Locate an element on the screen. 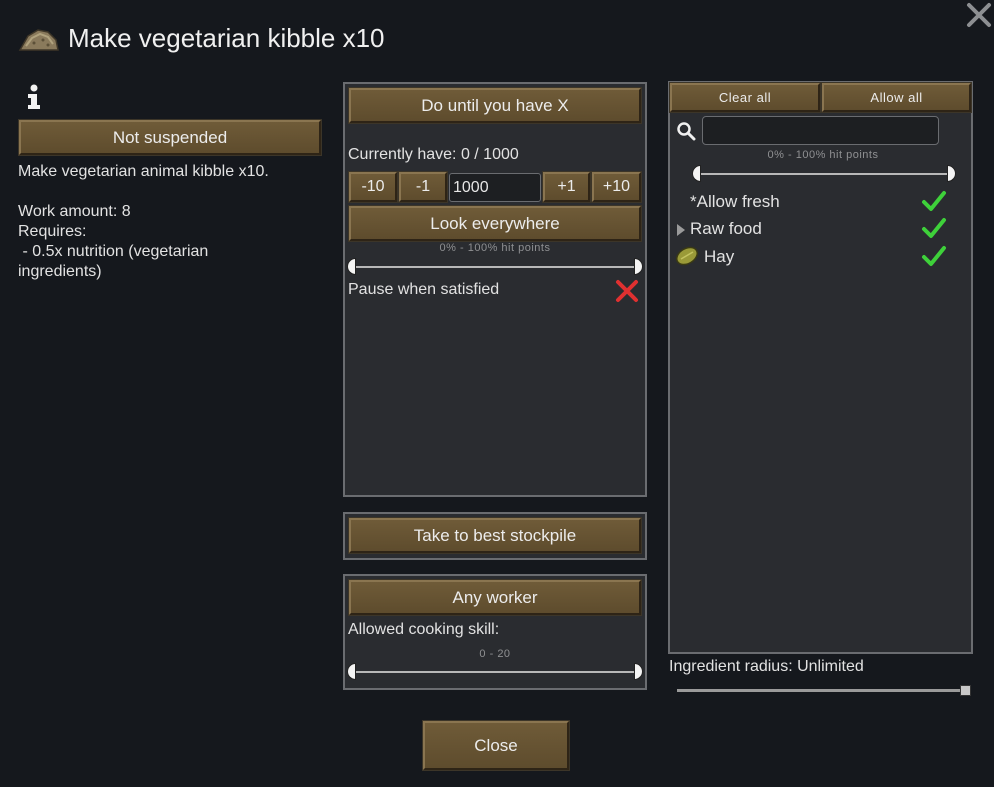  close-button: Close is located at coordinates (496, 745).